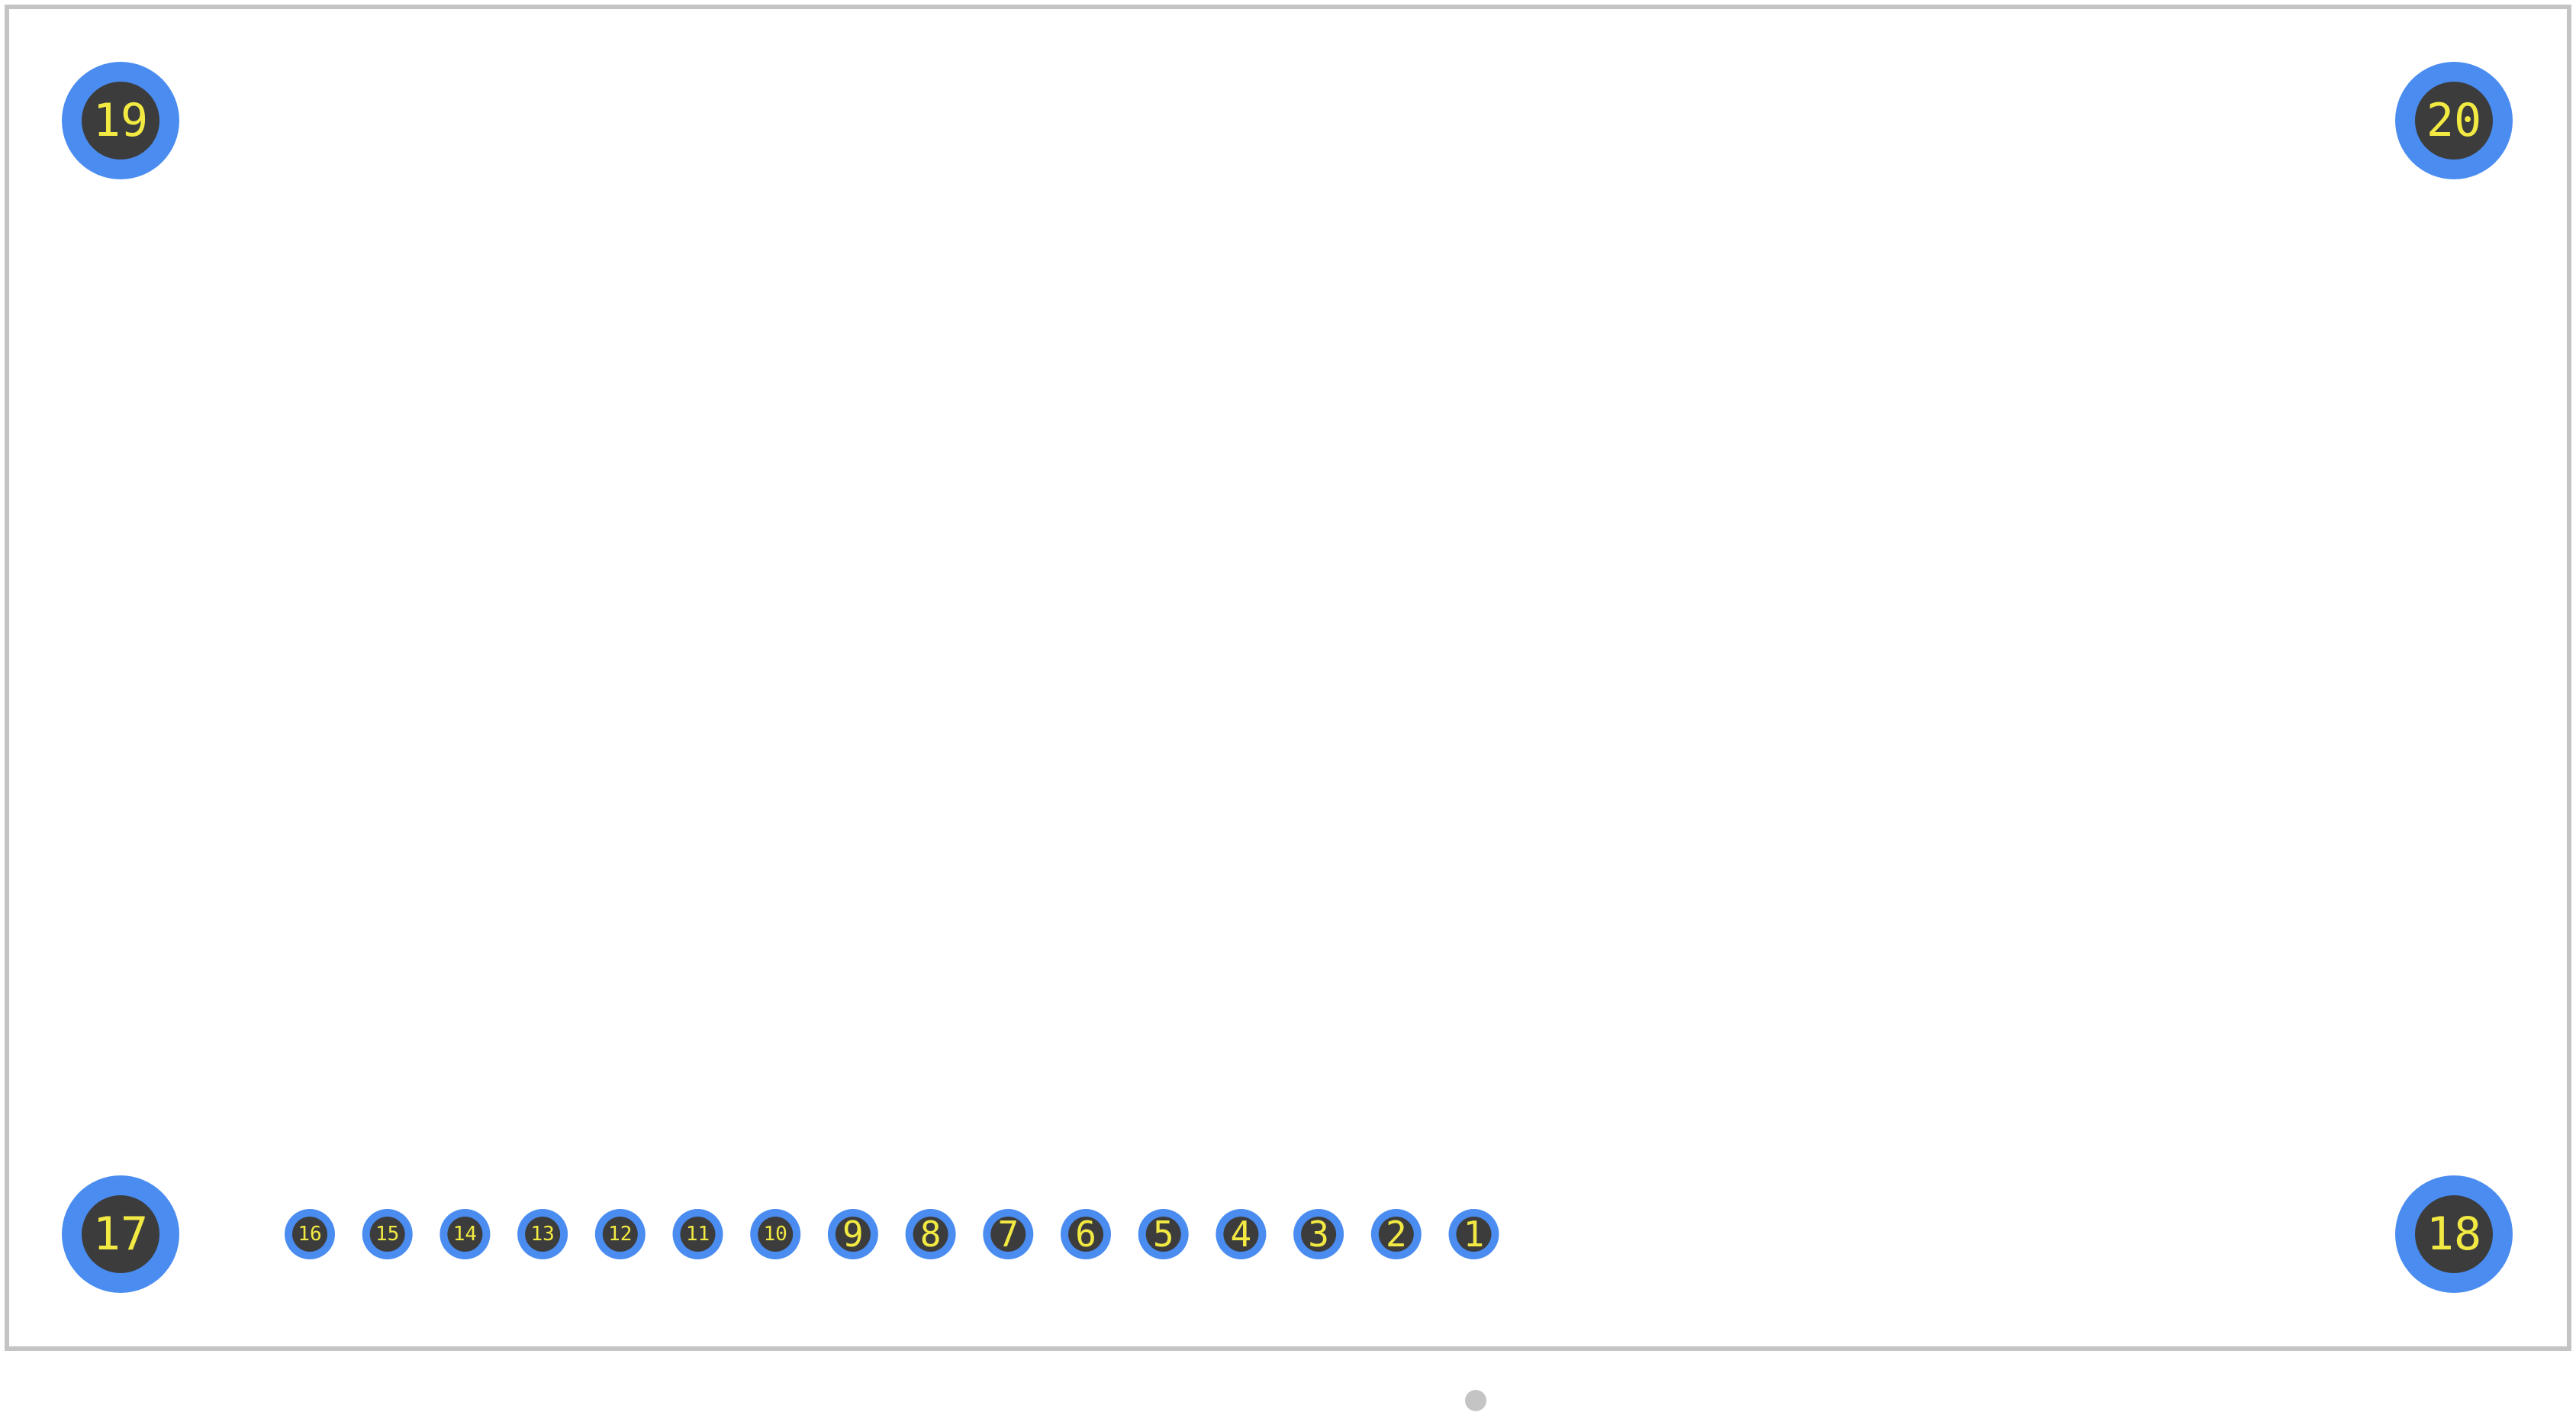 The height and width of the screenshot is (1412, 2576). What do you see at coordinates (1475, 1401) in the screenshot?
I see `origin-marker` at bounding box center [1475, 1401].